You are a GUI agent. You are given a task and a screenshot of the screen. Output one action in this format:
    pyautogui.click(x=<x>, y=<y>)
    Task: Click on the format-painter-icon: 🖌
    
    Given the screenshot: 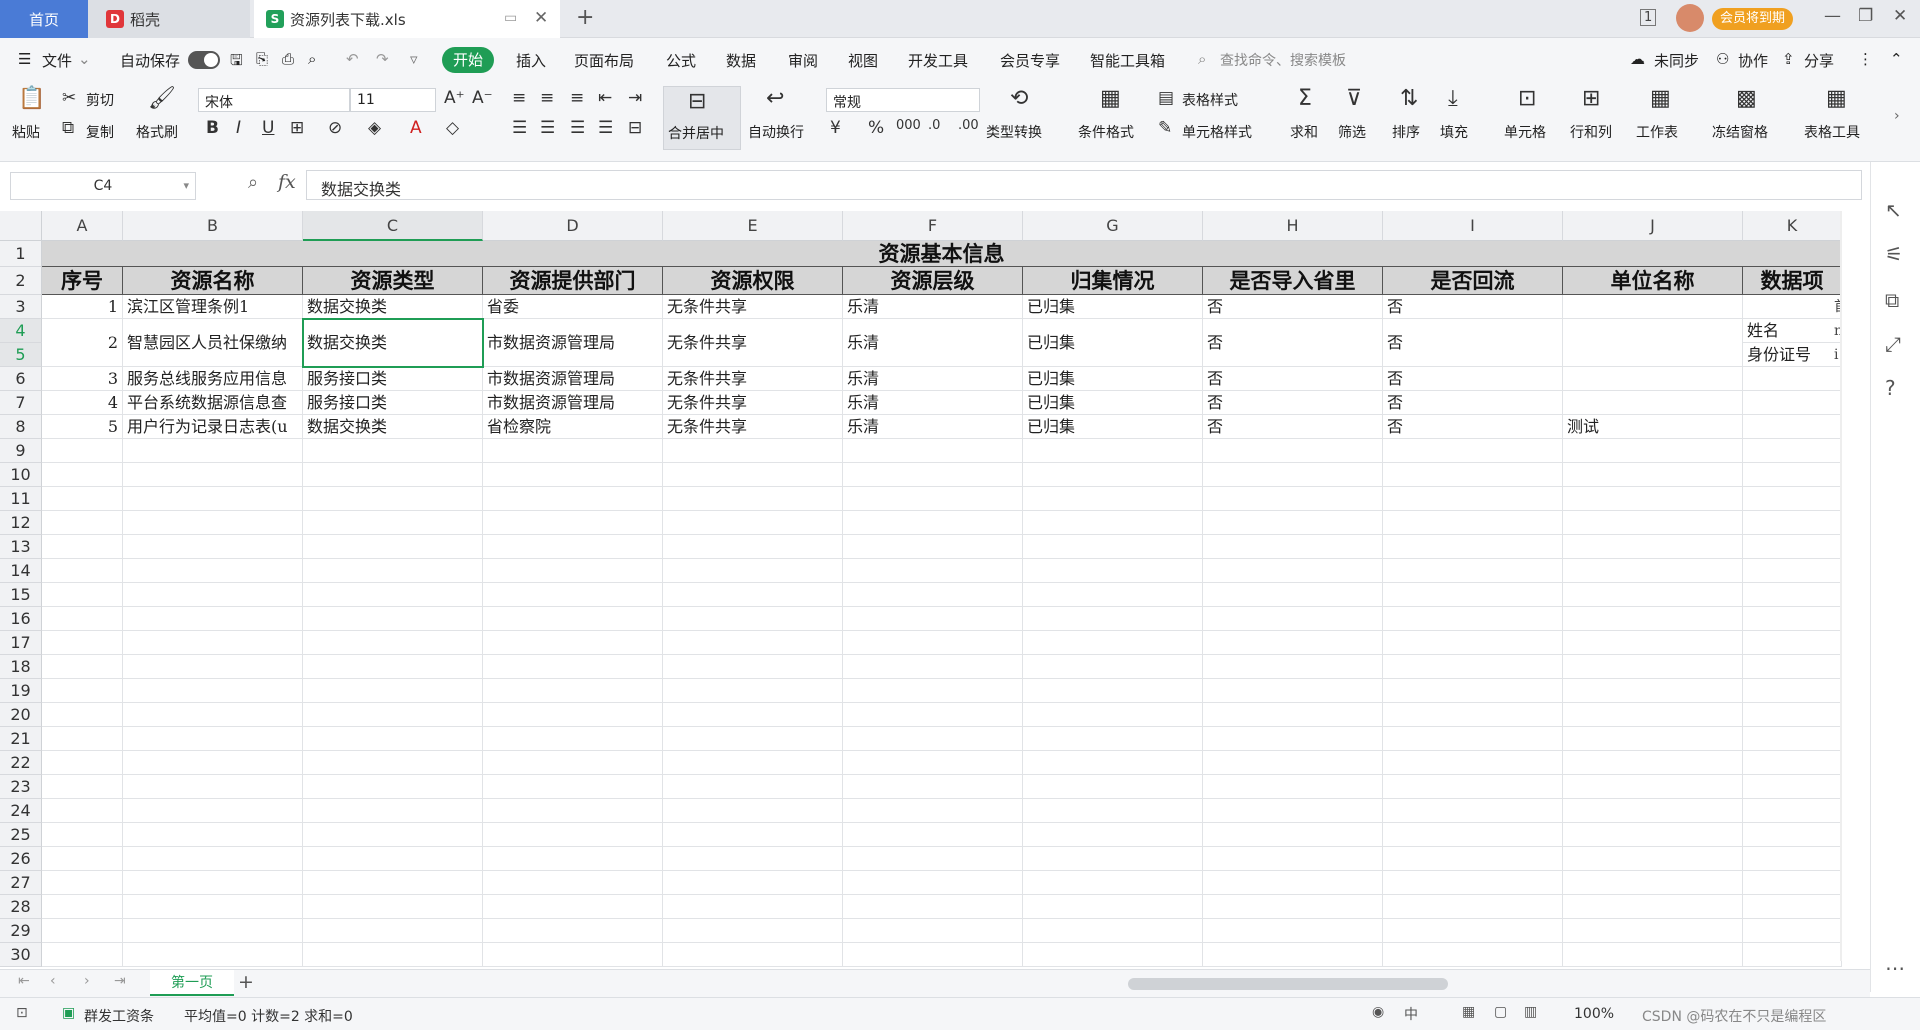 What is the action you would take?
    pyautogui.click(x=162, y=98)
    